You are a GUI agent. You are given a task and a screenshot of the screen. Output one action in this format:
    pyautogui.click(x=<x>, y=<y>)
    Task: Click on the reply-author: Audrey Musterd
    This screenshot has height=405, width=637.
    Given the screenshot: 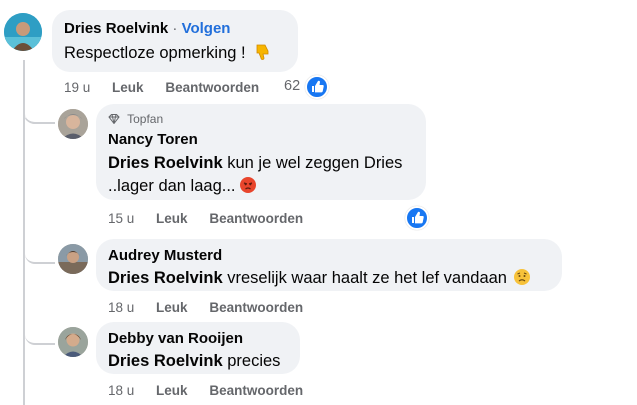 What is the action you would take?
    pyautogui.click(x=165, y=255)
    